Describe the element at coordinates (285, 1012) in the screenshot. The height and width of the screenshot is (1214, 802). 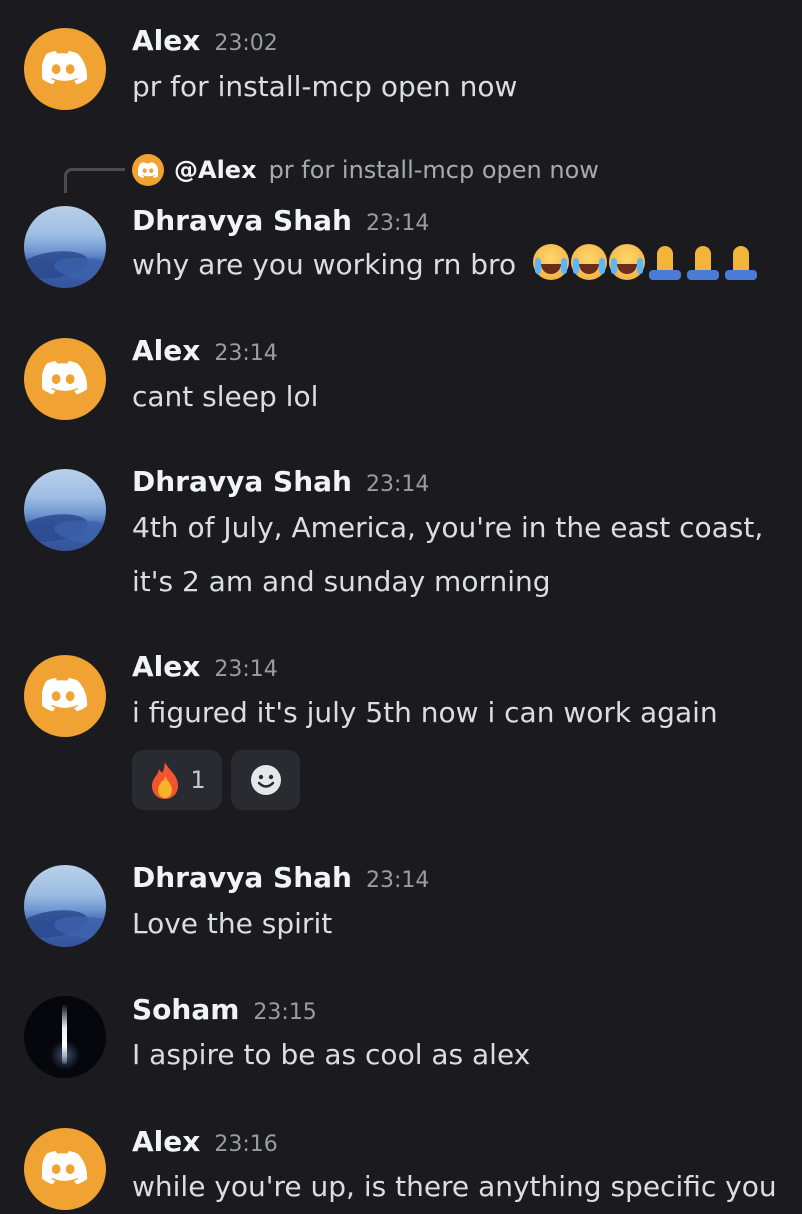
I see `timestamp: 23:15` at that location.